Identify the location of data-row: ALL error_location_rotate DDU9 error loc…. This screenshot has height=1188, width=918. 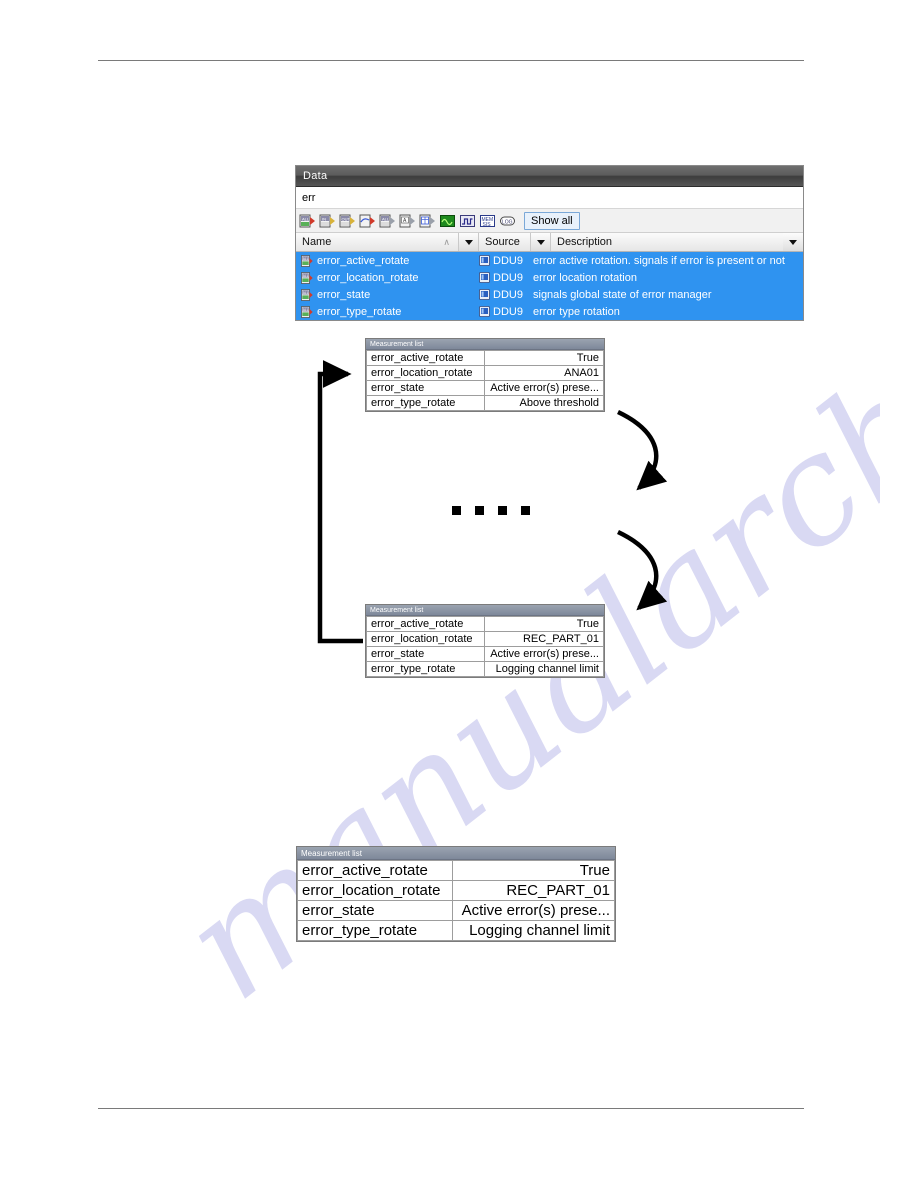
(549, 277).